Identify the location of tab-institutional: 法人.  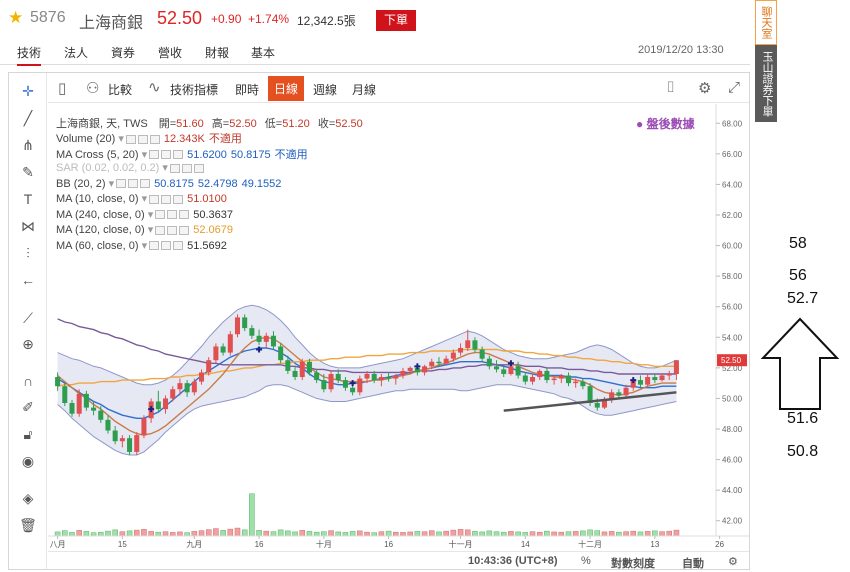
(76, 52).